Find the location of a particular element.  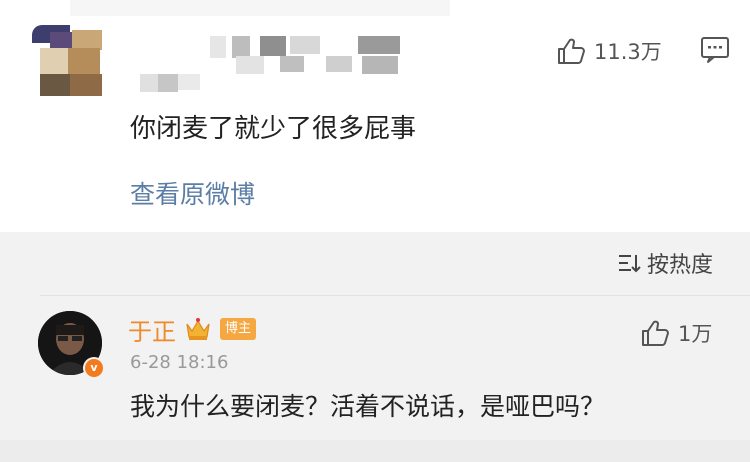

bottom-strip is located at coordinates (375, 451).